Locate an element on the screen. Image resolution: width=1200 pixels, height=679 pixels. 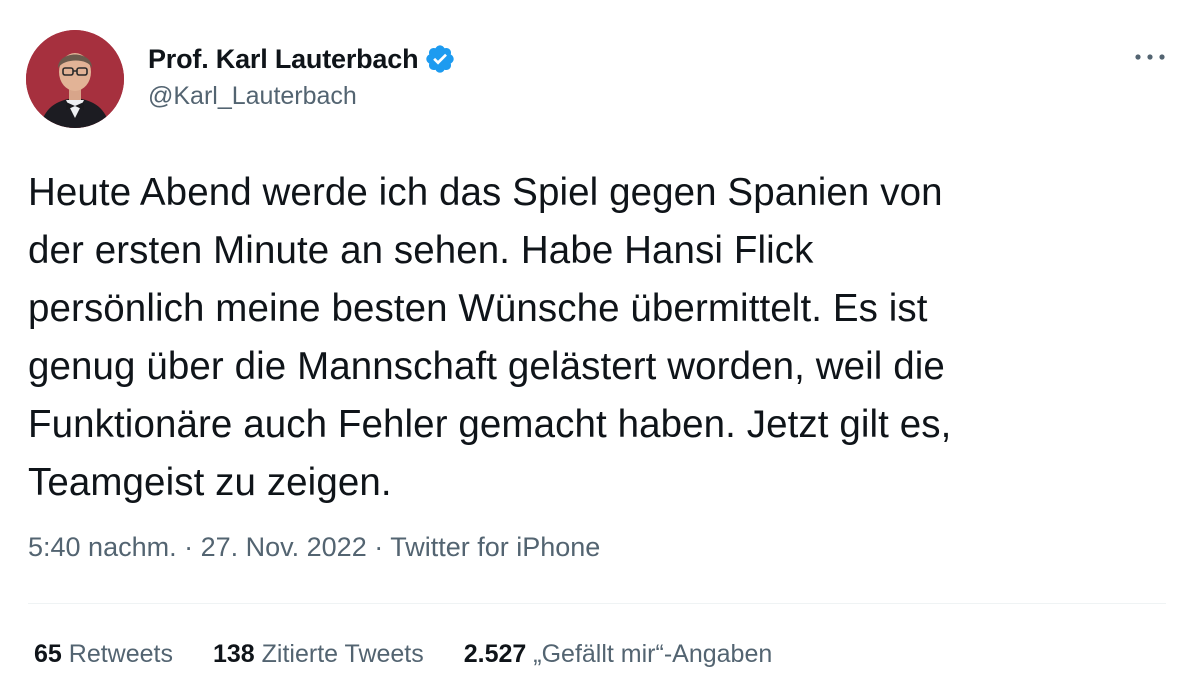
tweet-date: 27. Nov. 2022 is located at coordinates (284, 547).